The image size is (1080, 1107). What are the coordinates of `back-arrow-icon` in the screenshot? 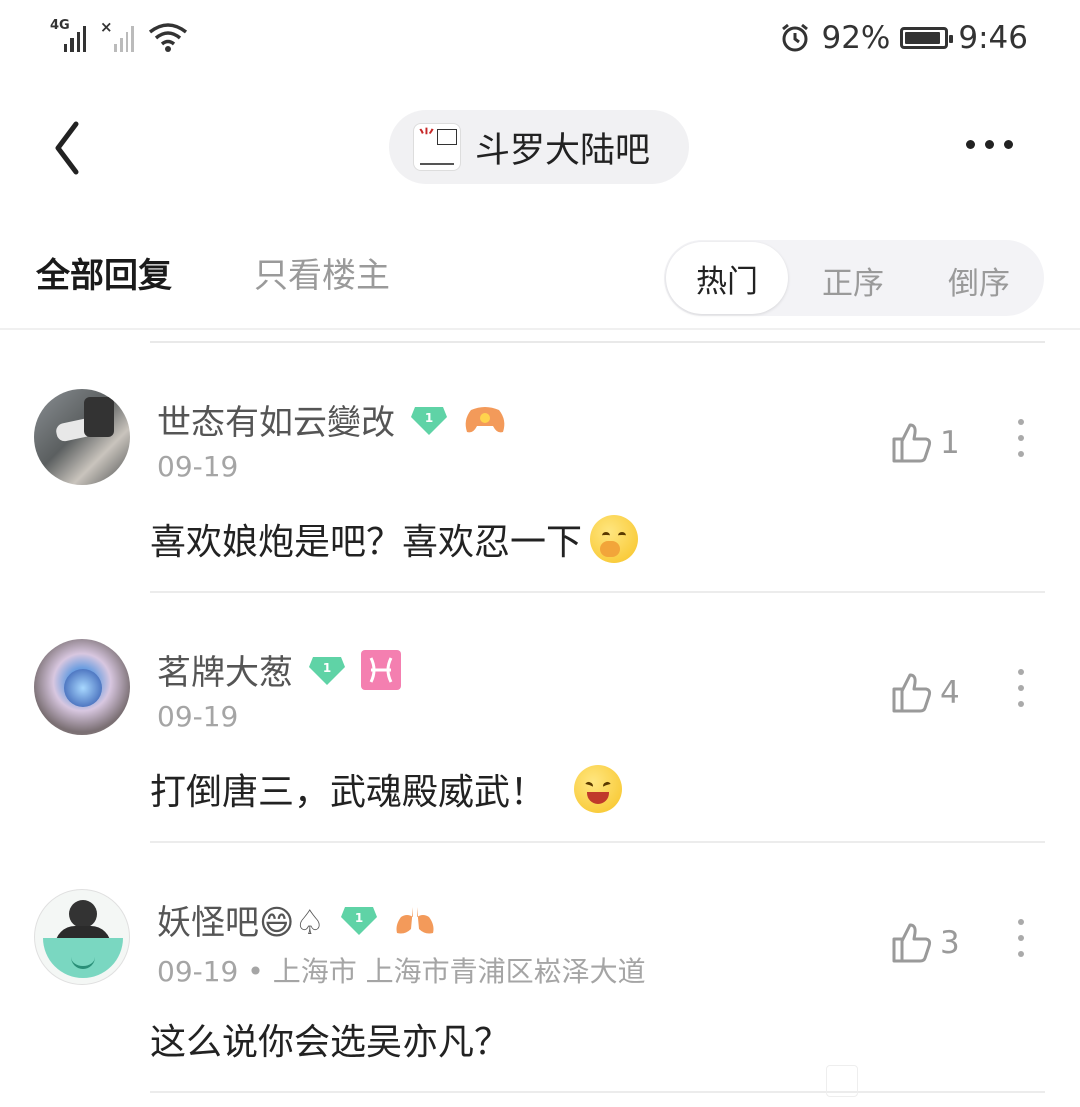 It's located at (68, 148).